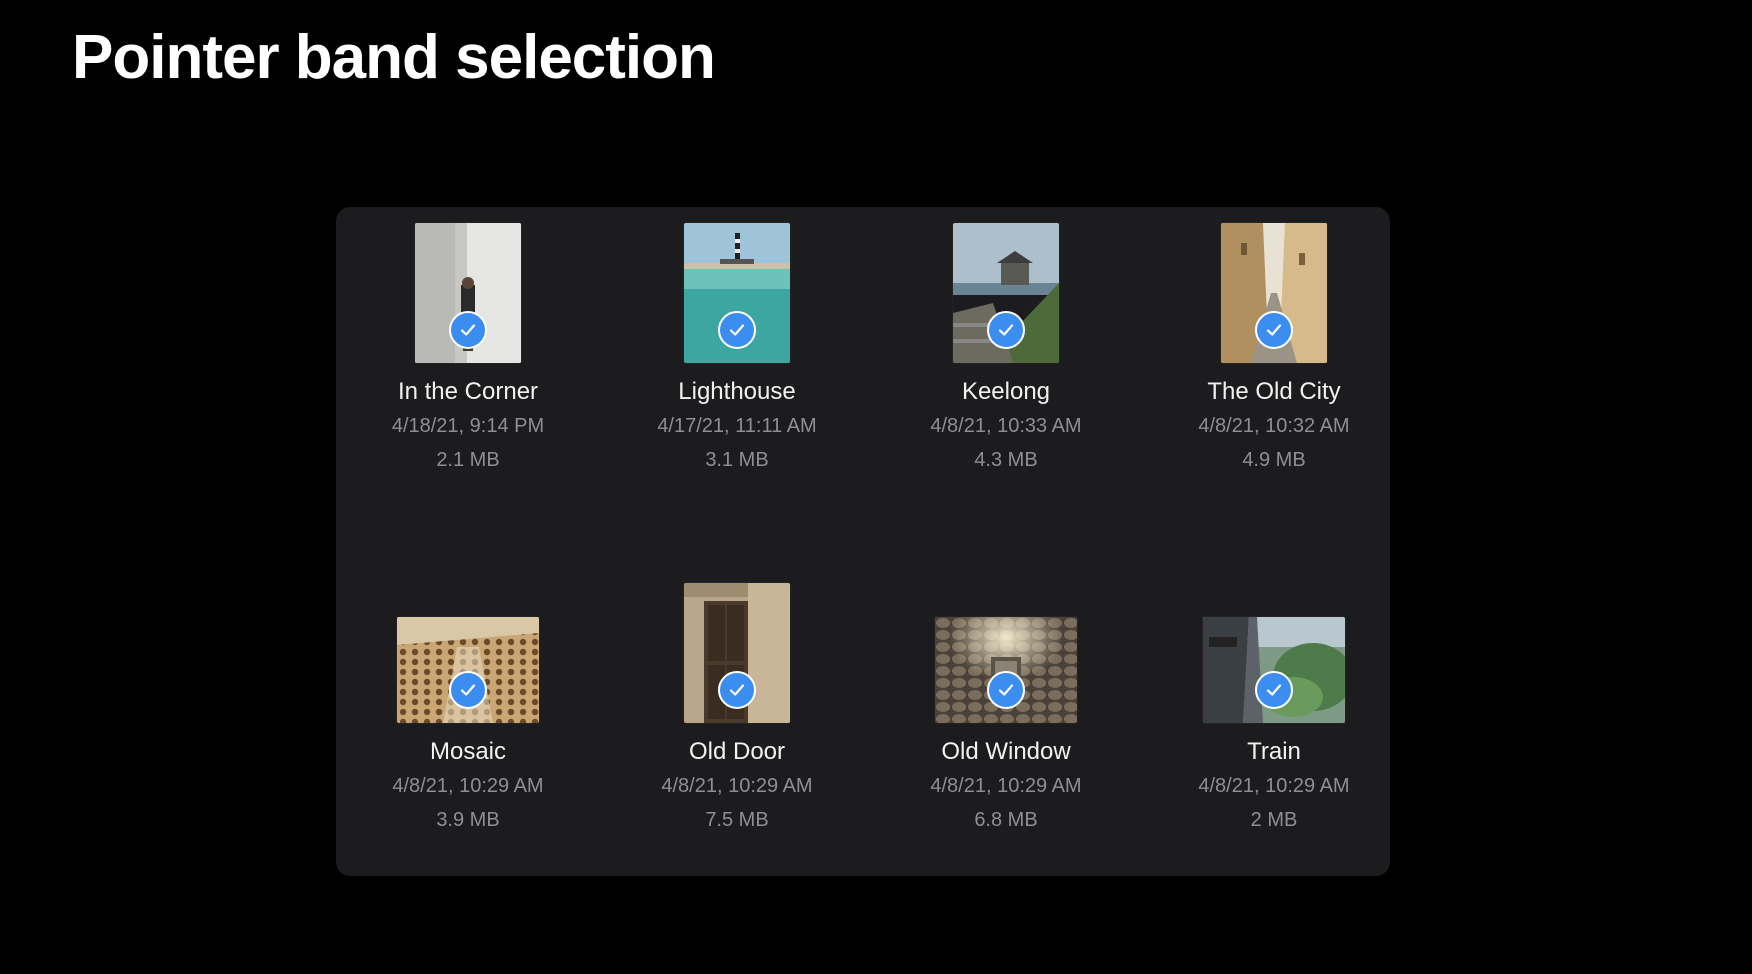  What do you see at coordinates (737, 460) in the screenshot?
I see `file-size: 3.1 MB` at bounding box center [737, 460].